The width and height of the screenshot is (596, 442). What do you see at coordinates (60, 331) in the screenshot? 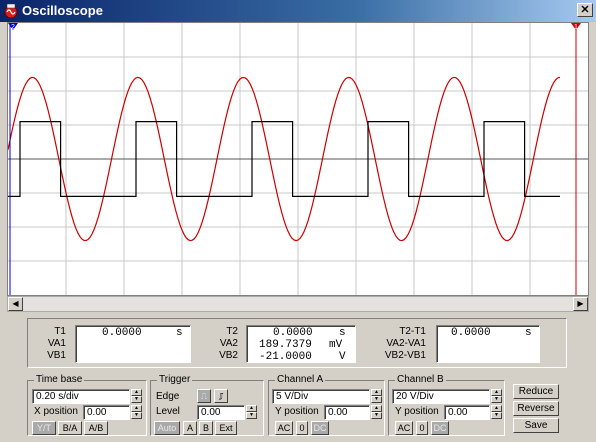
I see `t1-label: T1` at bounding box center [60, 331].